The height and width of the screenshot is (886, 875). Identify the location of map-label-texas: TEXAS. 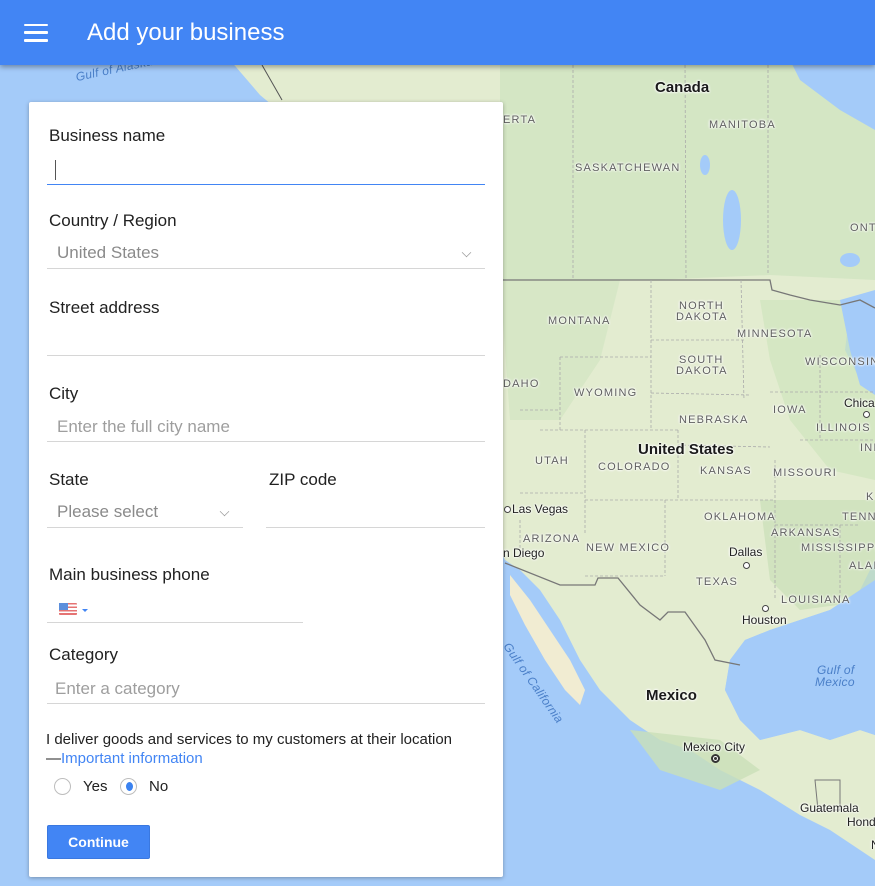
(717, 582).